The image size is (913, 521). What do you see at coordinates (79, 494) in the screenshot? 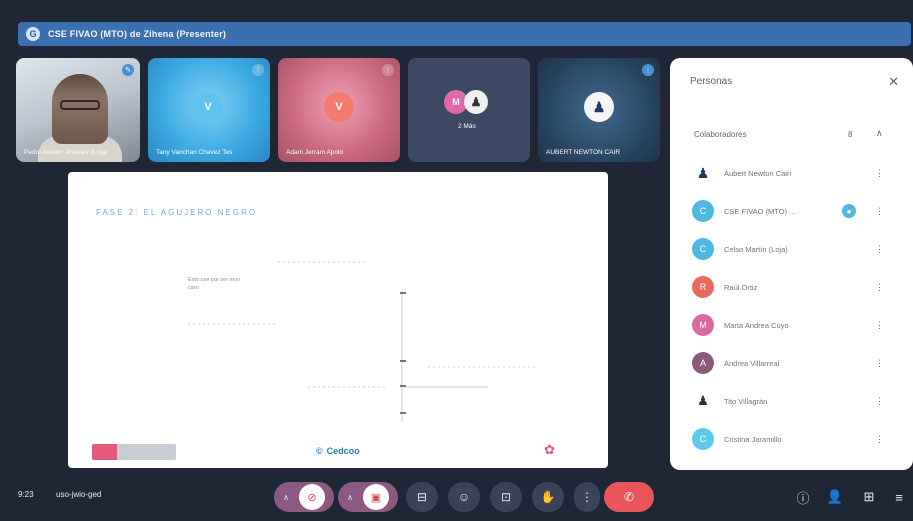
I see `meeting-code: uso-jwio-ged` at bounding box center [79, 494].